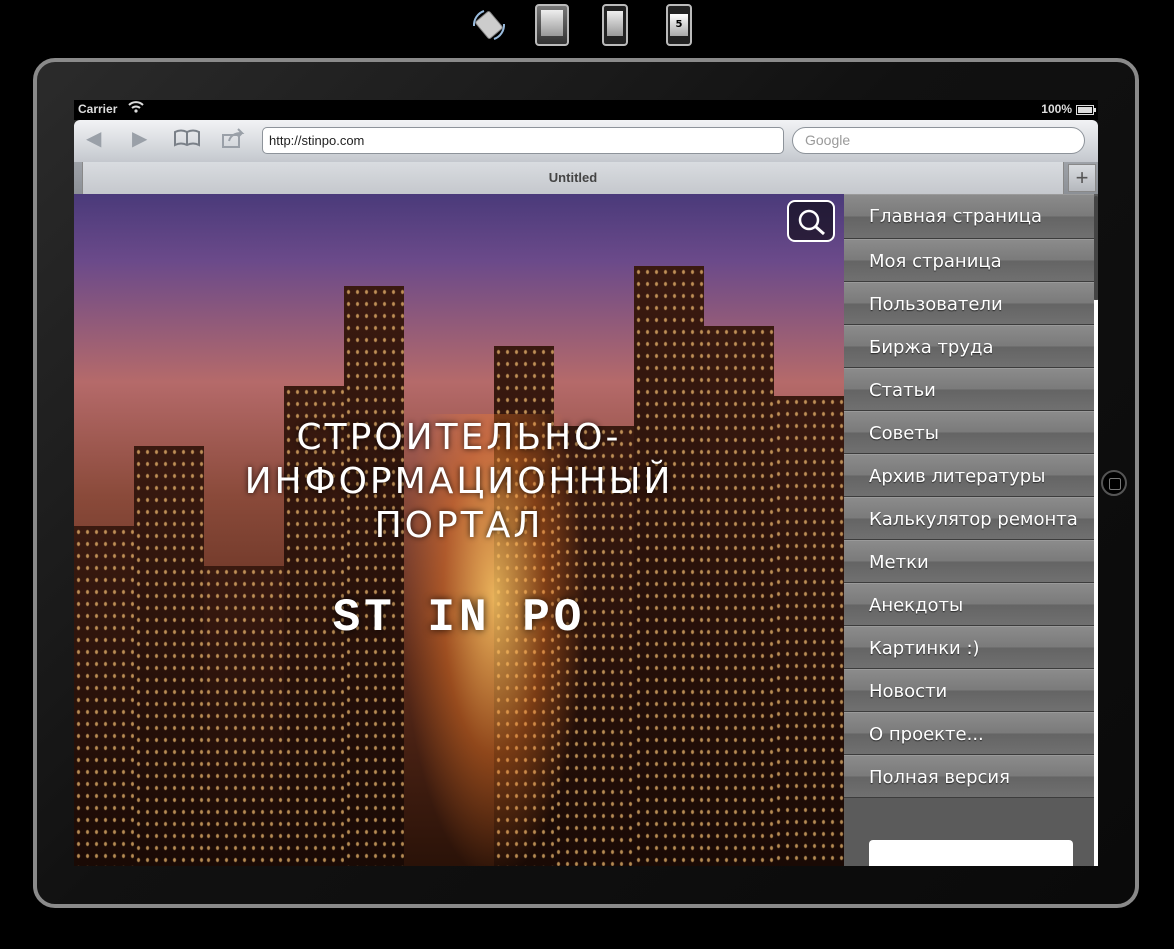  Describe the element at coordinates (187, 140) in the screenshot. I see `bookmarks-icon` at that location.